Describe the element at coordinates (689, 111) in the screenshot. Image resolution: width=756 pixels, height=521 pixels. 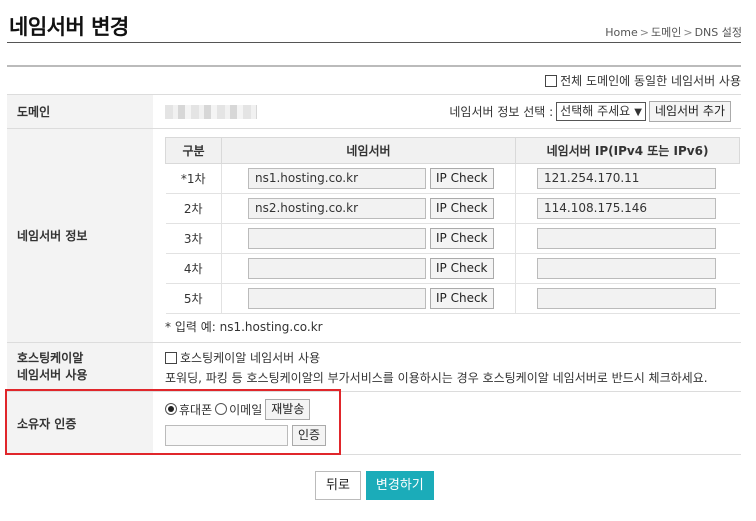
I see `add-nameserver-button: 네임서버 추가` at that location.